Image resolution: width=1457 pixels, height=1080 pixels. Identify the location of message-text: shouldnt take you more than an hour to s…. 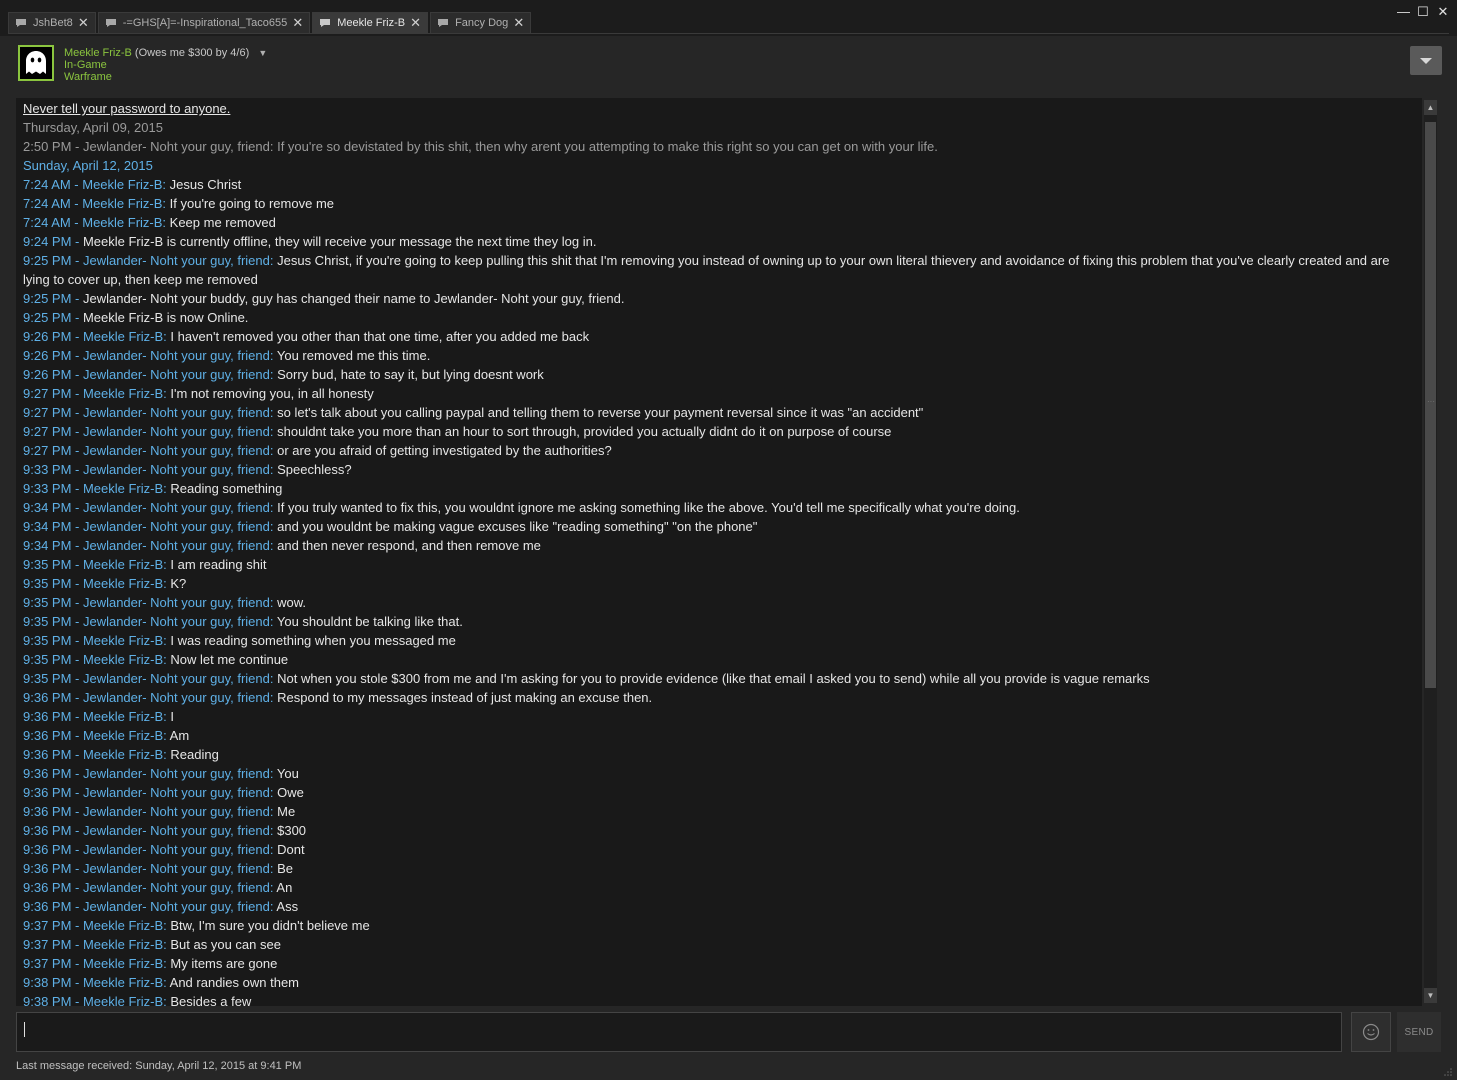
(582, 431).